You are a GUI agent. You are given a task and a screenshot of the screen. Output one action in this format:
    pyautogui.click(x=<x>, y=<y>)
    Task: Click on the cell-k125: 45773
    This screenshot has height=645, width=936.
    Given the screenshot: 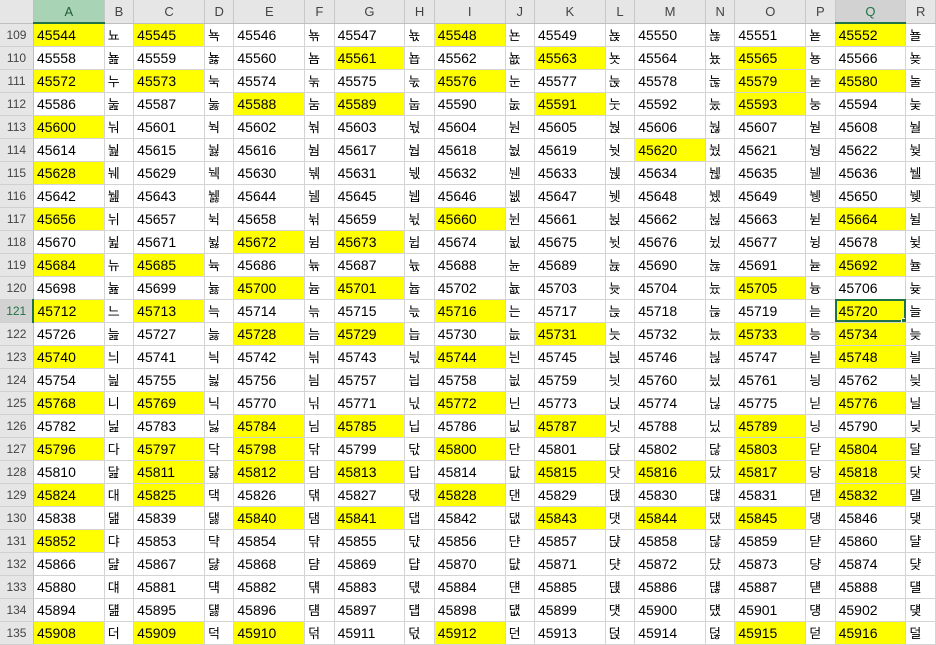 What is the action you would take?
    pyautogui.click(x=570, y=403)
    